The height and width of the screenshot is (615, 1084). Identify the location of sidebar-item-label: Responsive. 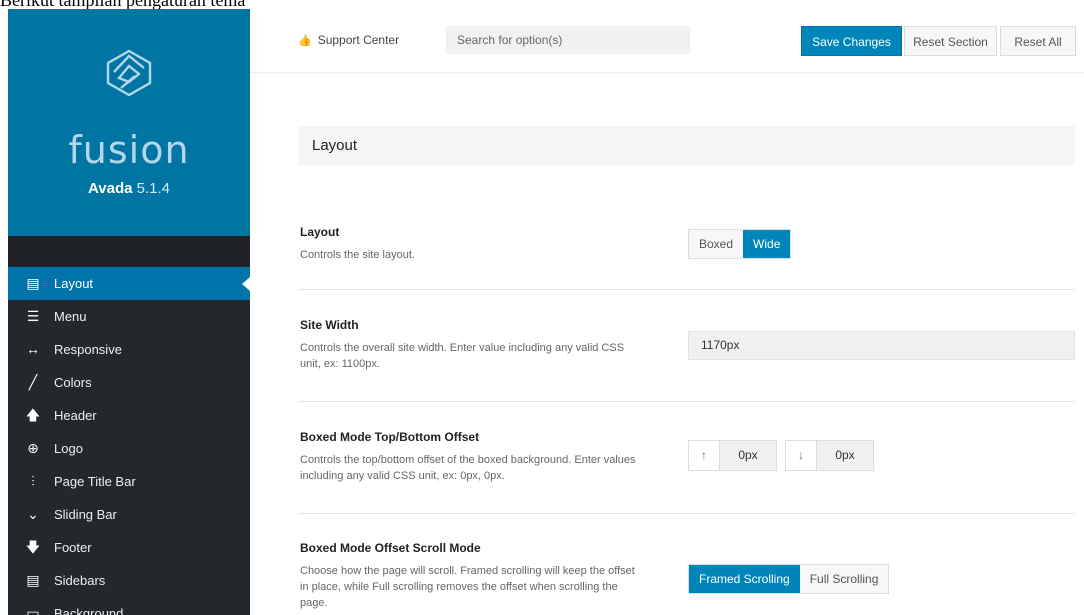
(88, 349).